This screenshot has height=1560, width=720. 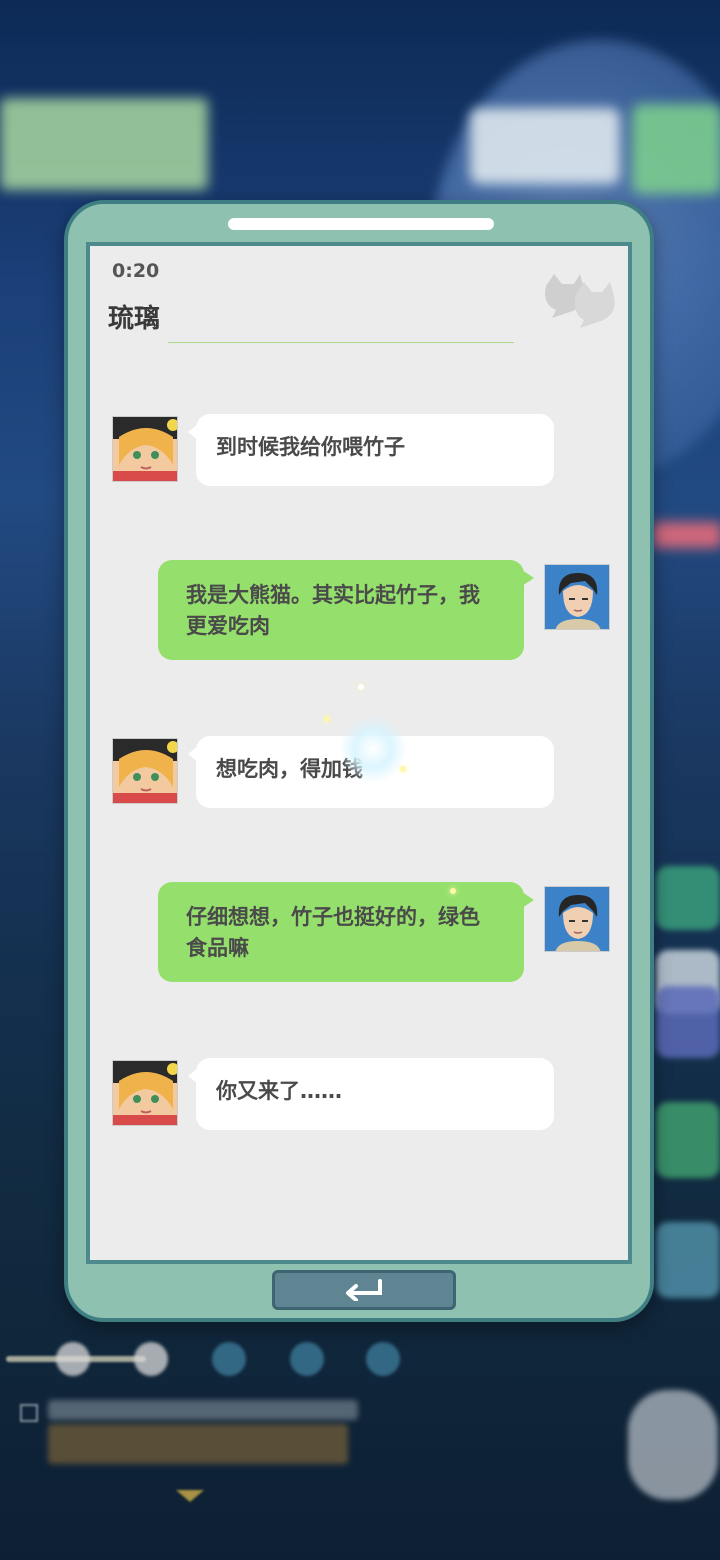 What do you see at coordinates (341, 342) in the screenshot?
I see `header-divider` at bounding box center [341, 342].